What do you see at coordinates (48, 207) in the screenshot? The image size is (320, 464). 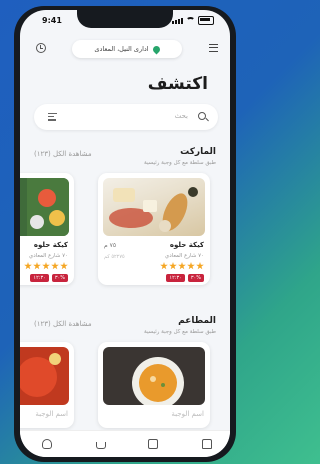 I see `cake-image` at bounding box center [48, 207].